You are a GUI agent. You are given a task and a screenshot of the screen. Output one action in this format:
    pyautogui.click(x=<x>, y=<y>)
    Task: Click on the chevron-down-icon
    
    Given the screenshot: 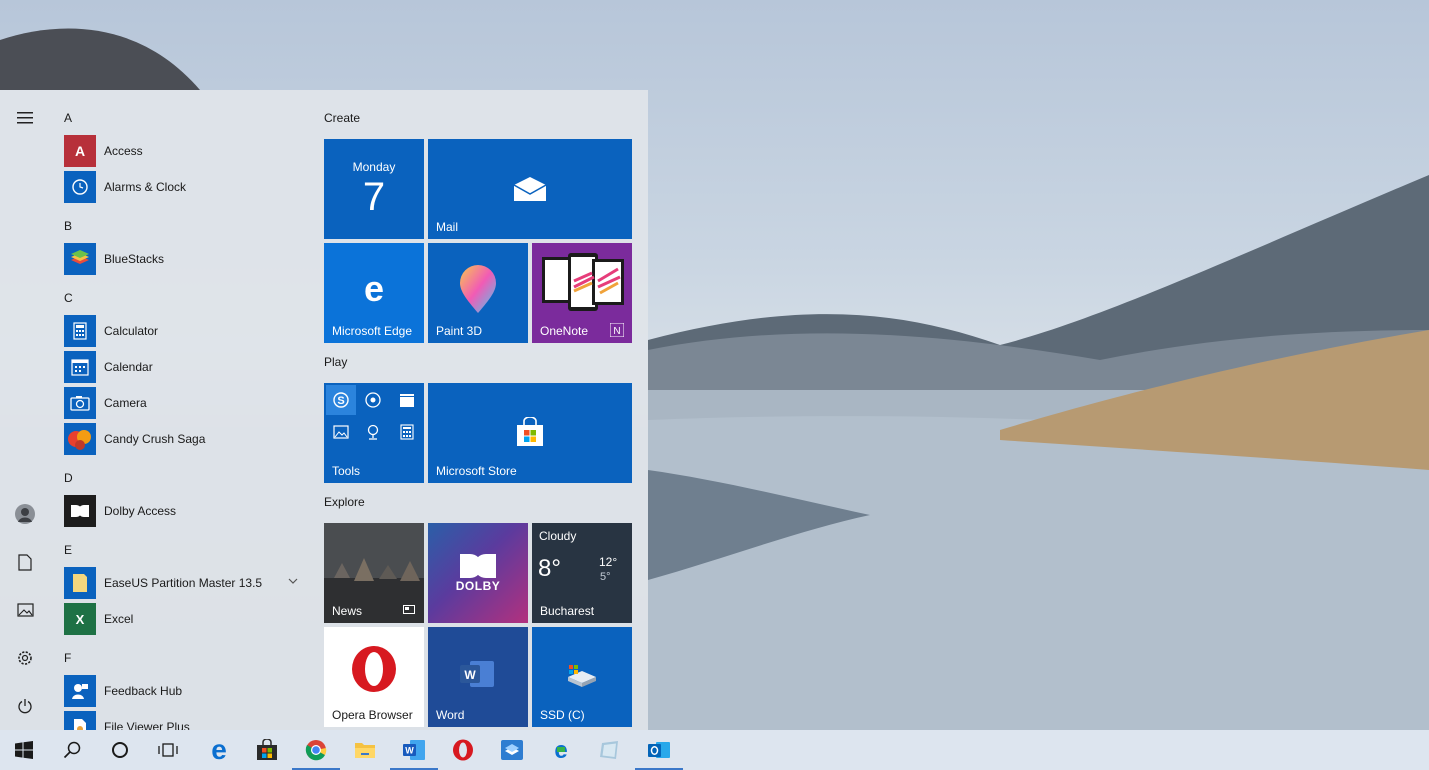 What is the action you would take?
    pyautogui.click(x=293, y=581)
    